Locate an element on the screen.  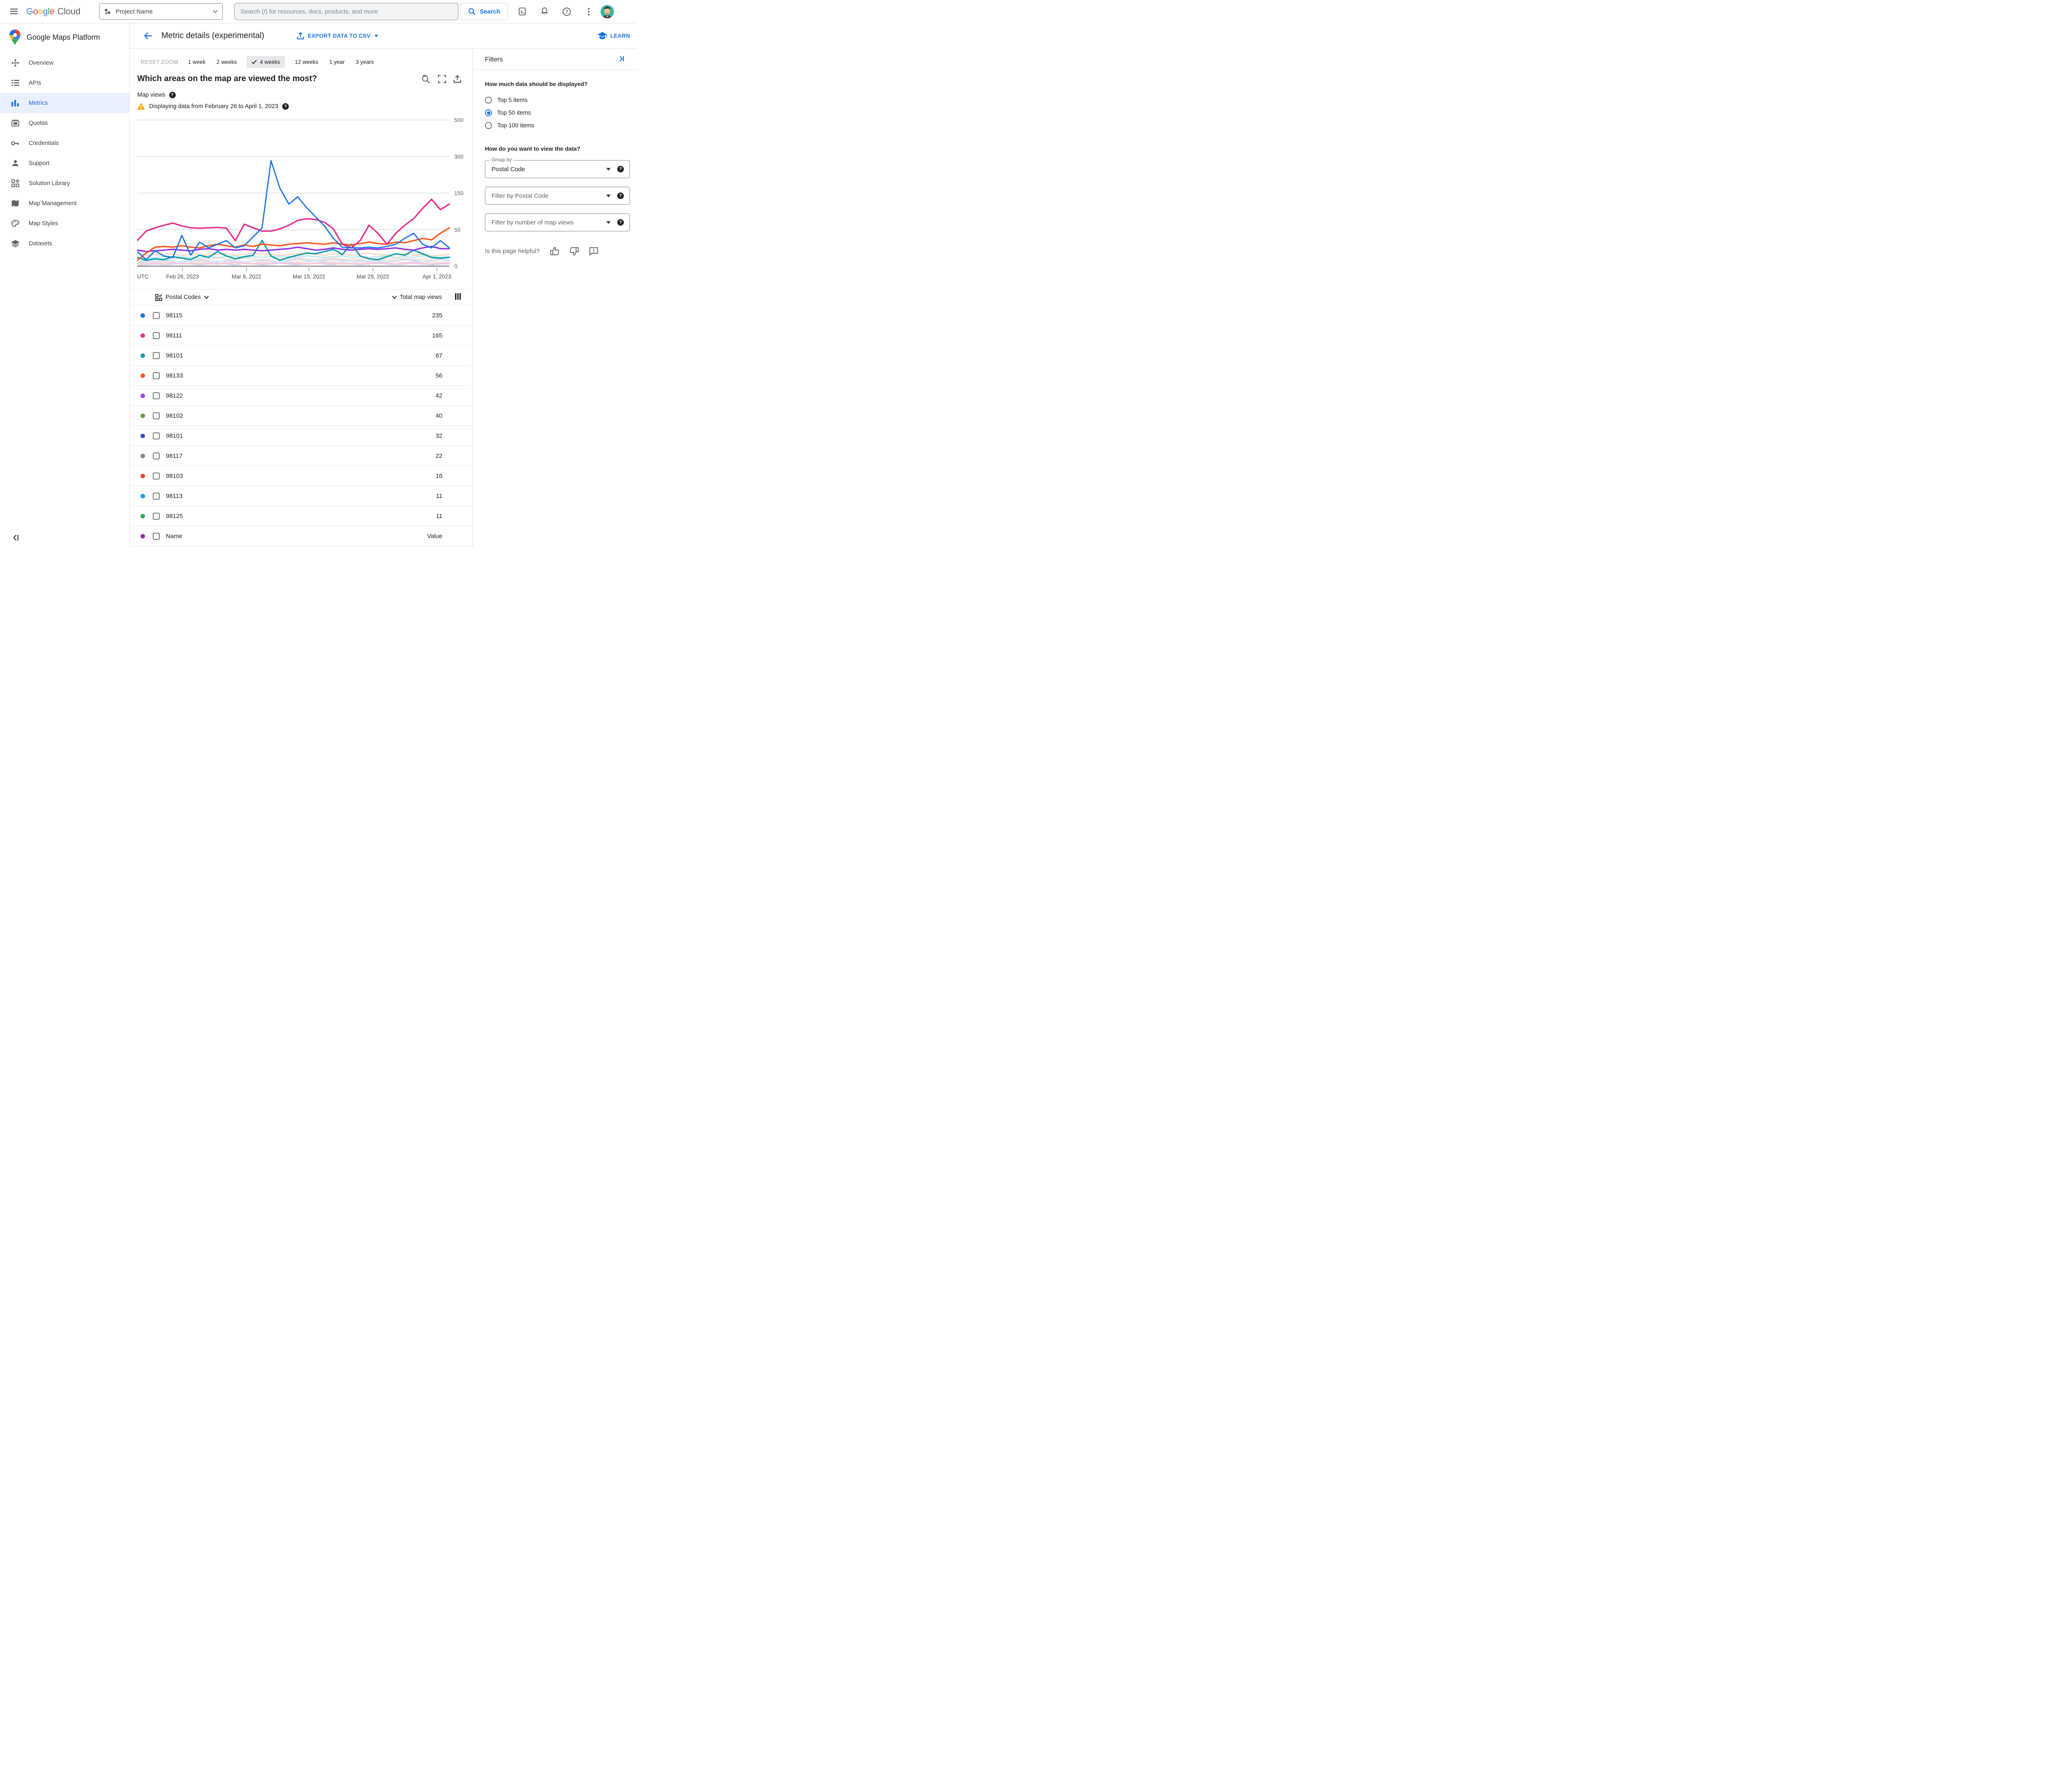
table-row: 98117 22 is located at coordinates (301, 456).